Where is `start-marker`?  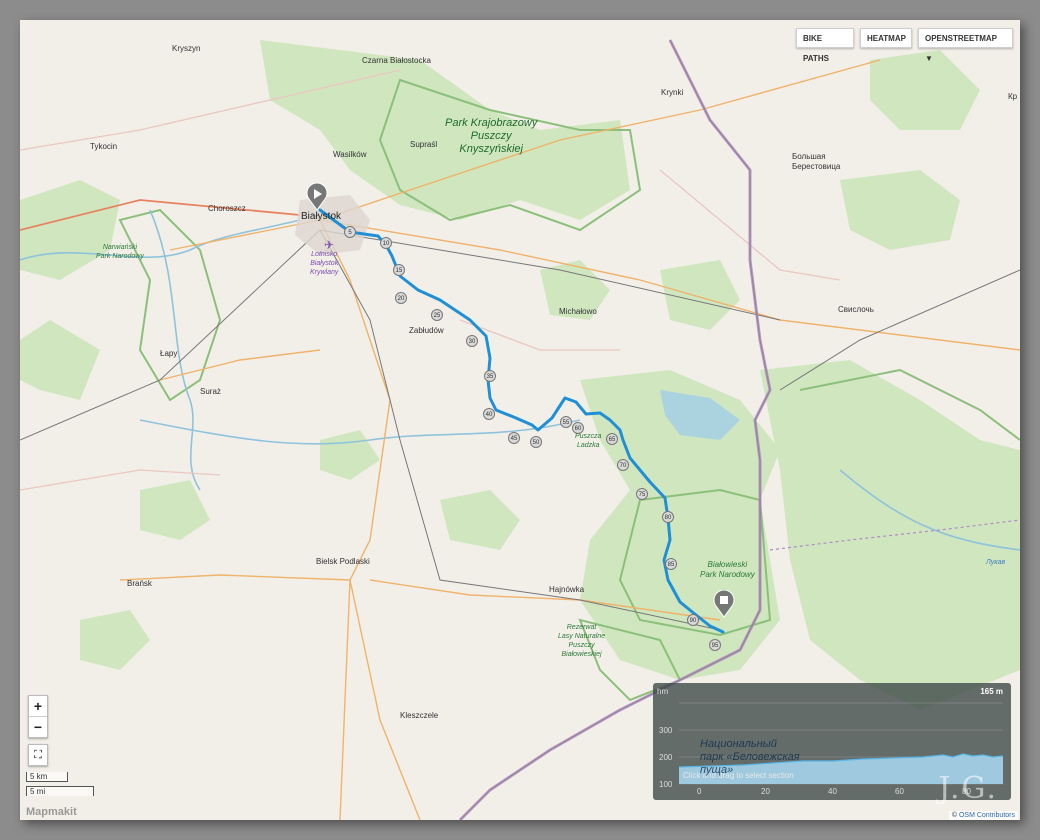
start-marker is located at coordinates (317, 196).